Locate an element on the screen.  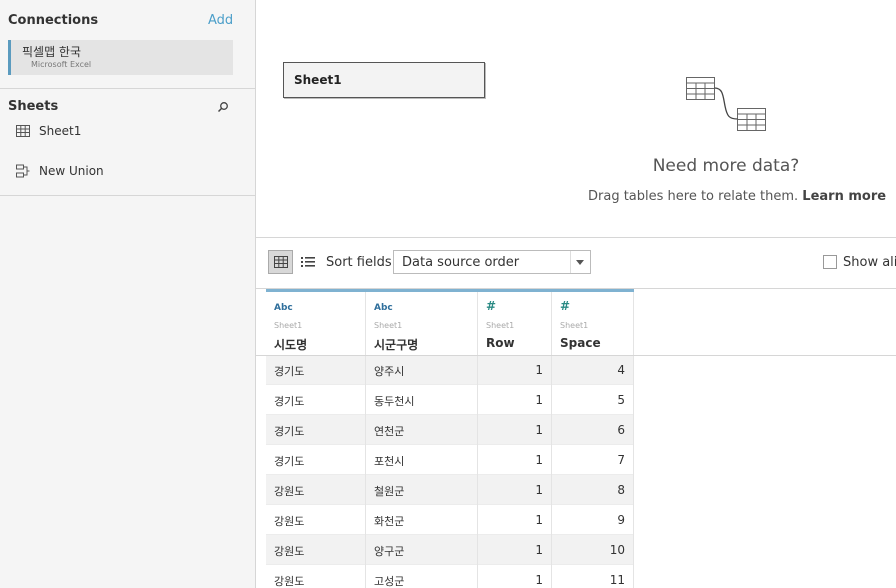
list-view-icon is located at coordinates (308, 262).